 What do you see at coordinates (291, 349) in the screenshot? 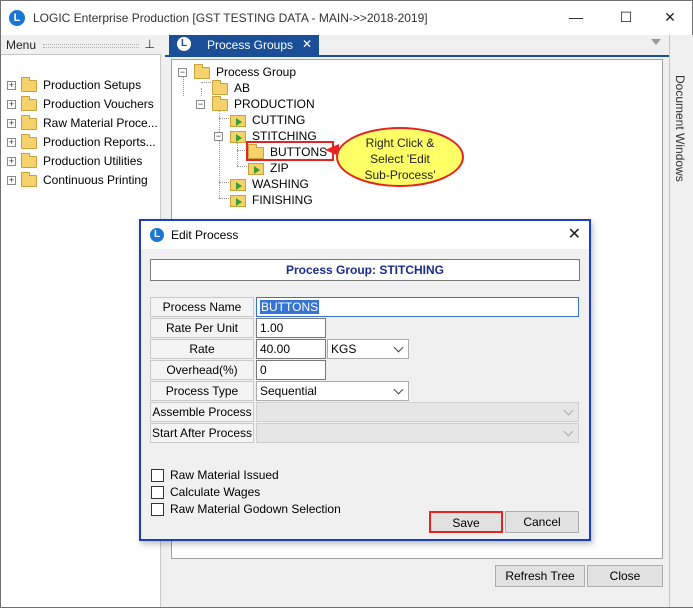
I see `rate-input: 40.00` at bounding box center [291, 349].